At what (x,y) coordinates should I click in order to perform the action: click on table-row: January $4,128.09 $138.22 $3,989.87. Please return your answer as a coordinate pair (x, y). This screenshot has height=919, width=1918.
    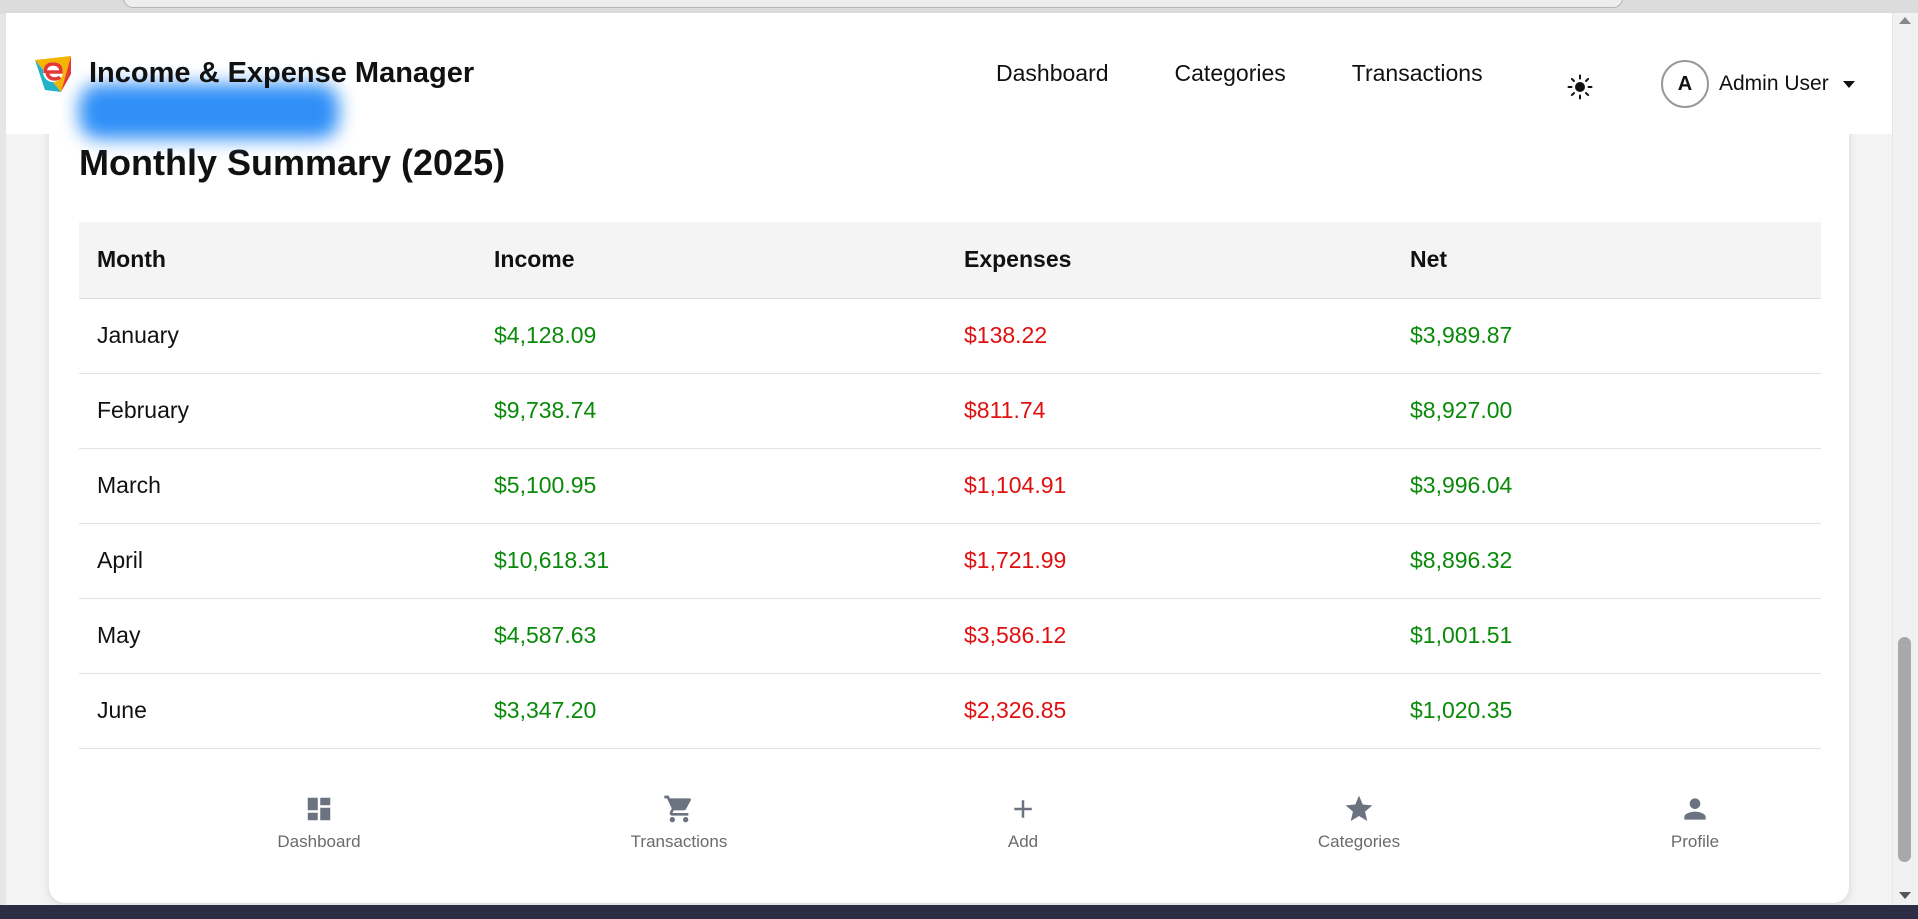
    Looking at the image, I should click on (950, 336).